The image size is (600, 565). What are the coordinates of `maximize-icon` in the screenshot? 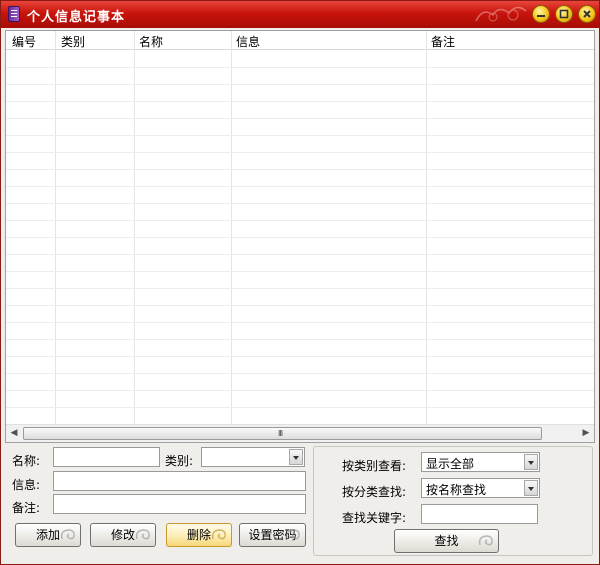 It's located at (564, 14).